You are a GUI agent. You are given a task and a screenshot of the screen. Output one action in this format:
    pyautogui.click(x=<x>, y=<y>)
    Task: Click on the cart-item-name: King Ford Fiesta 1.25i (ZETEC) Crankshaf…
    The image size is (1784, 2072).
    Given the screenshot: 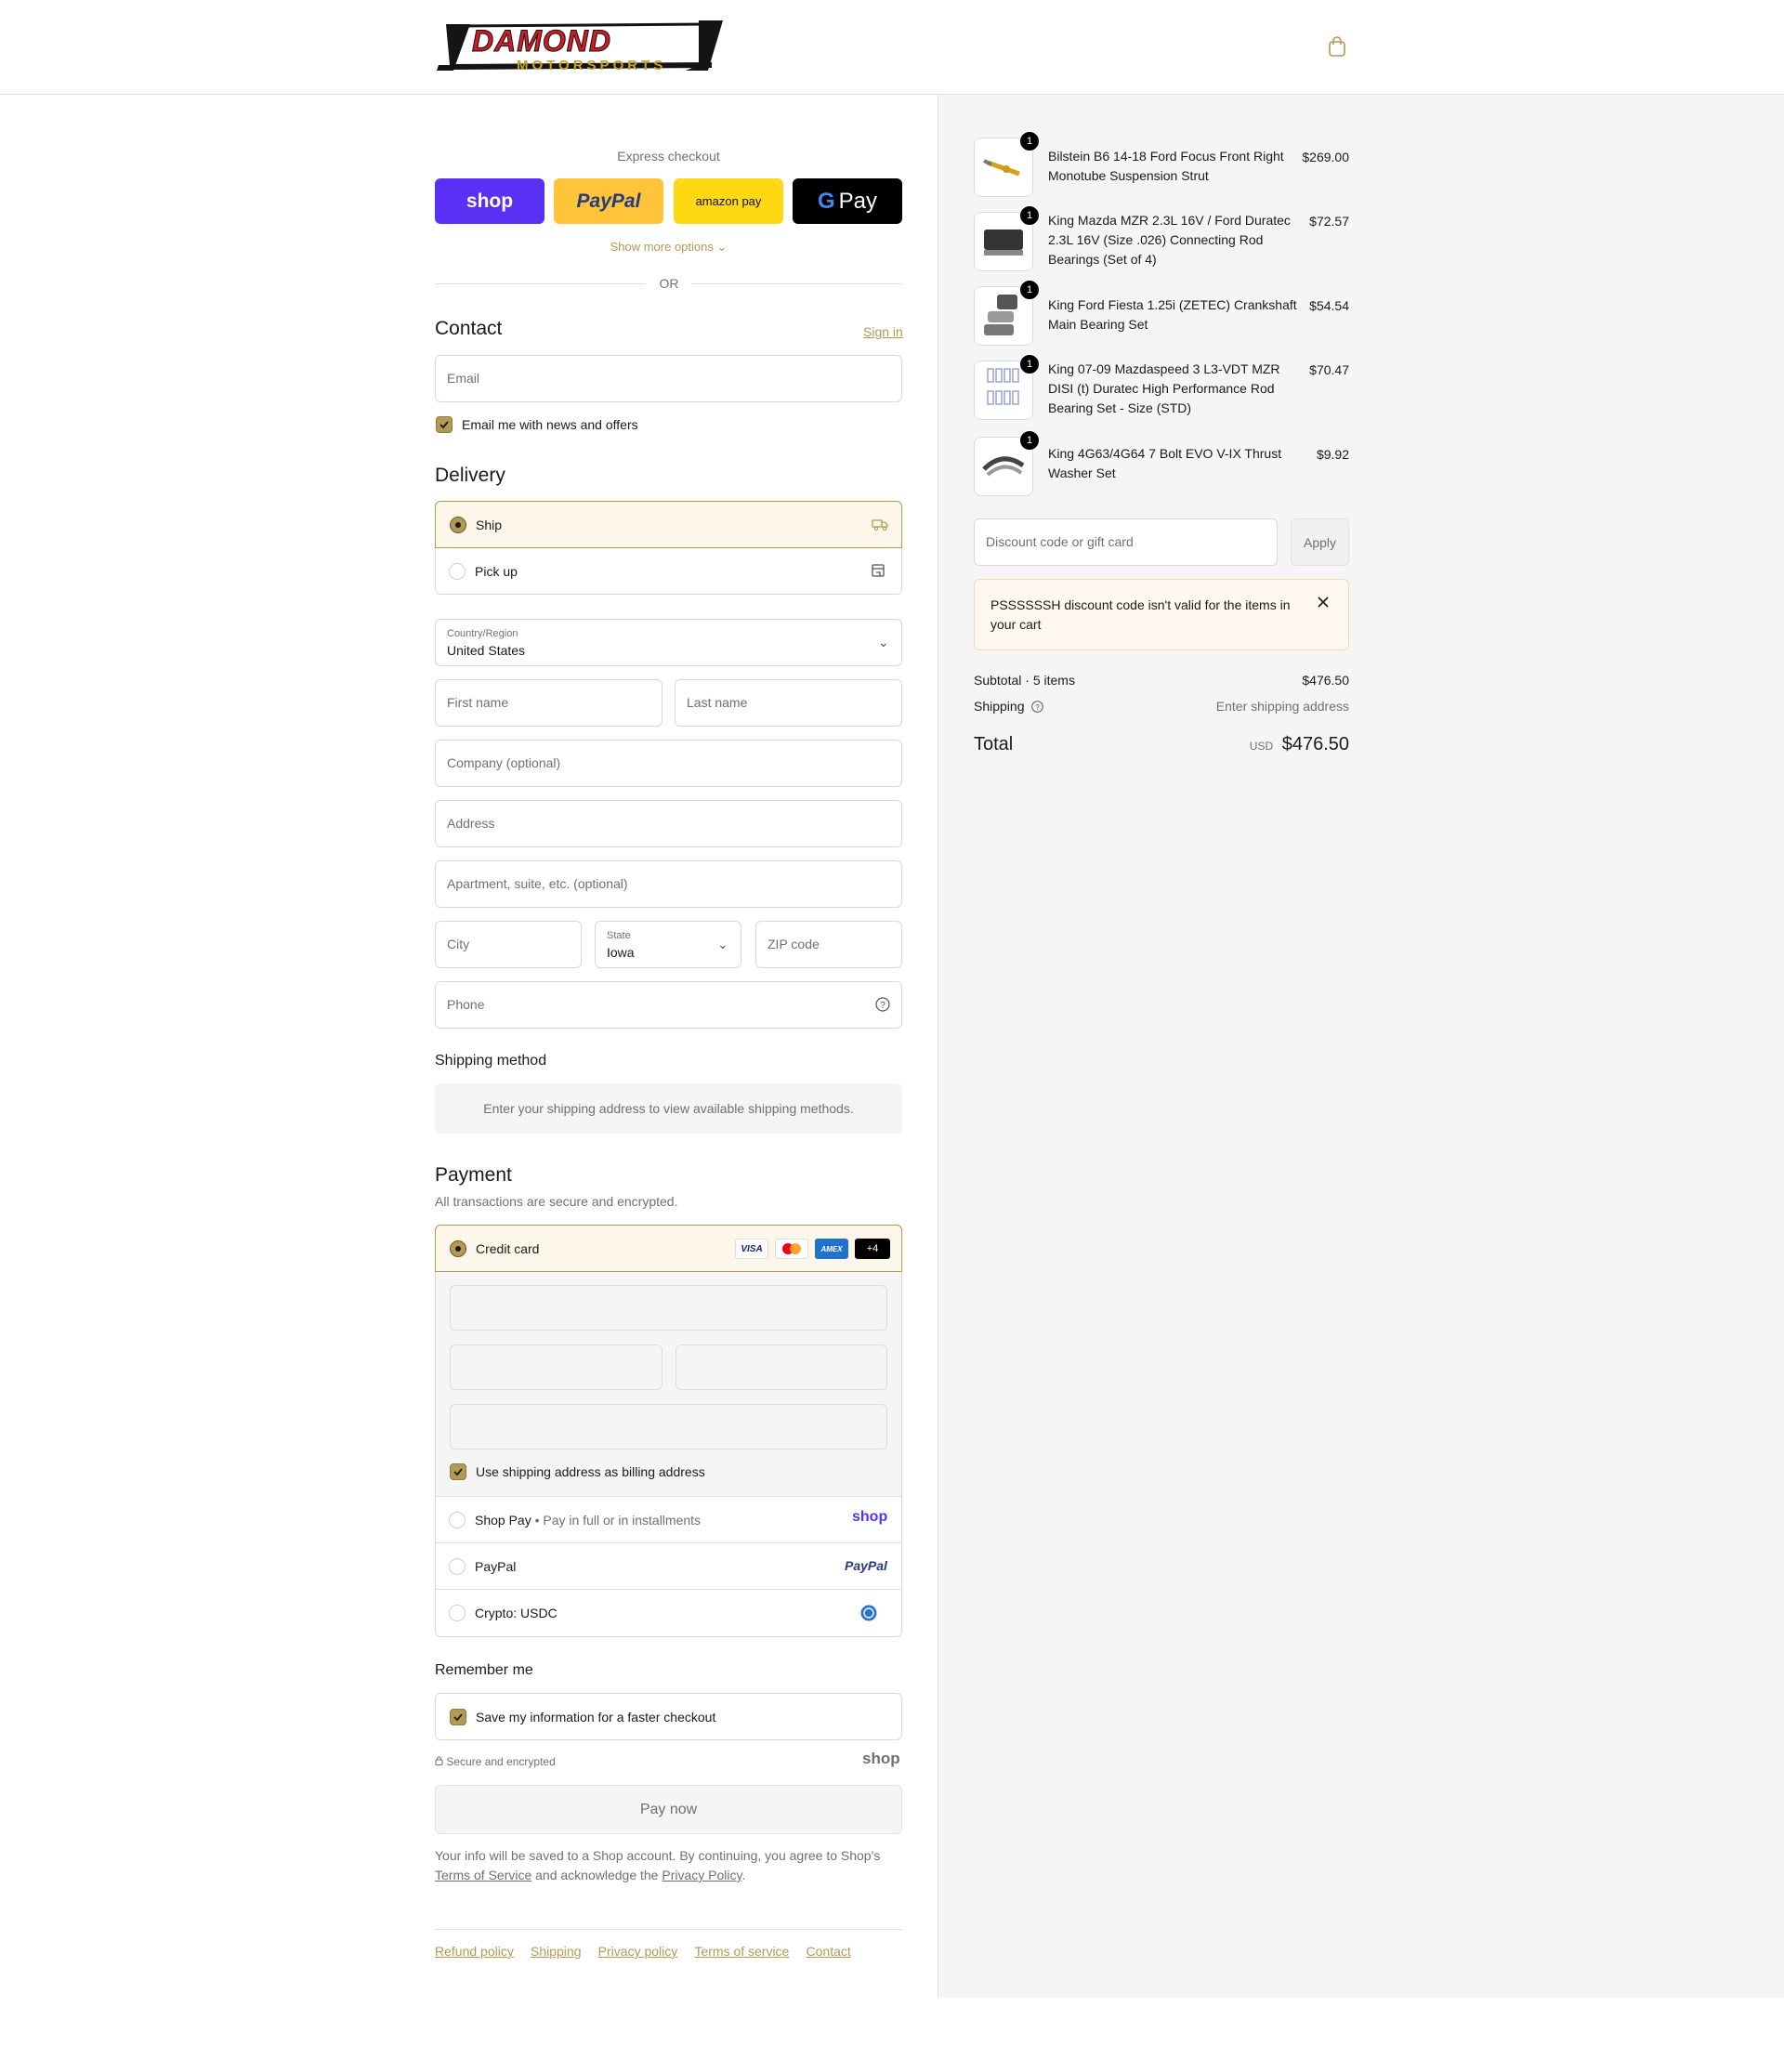 What is the action you would take?
    pyautogui.click(x=1172, y=314)
    